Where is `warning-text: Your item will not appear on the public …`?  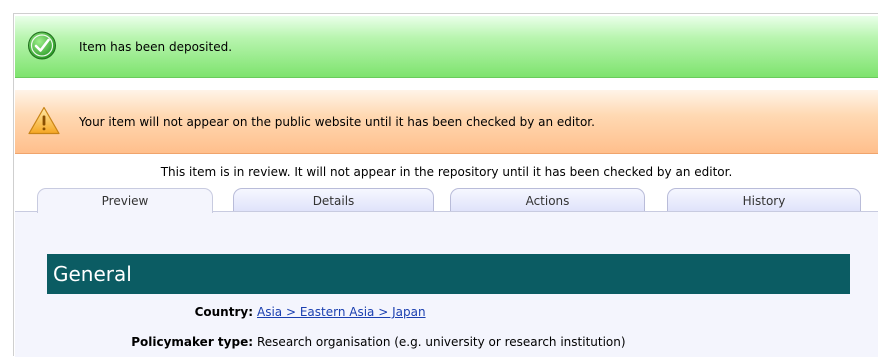
warning-text: Your item will not appear on the public … is located at coordinates (337, 121).